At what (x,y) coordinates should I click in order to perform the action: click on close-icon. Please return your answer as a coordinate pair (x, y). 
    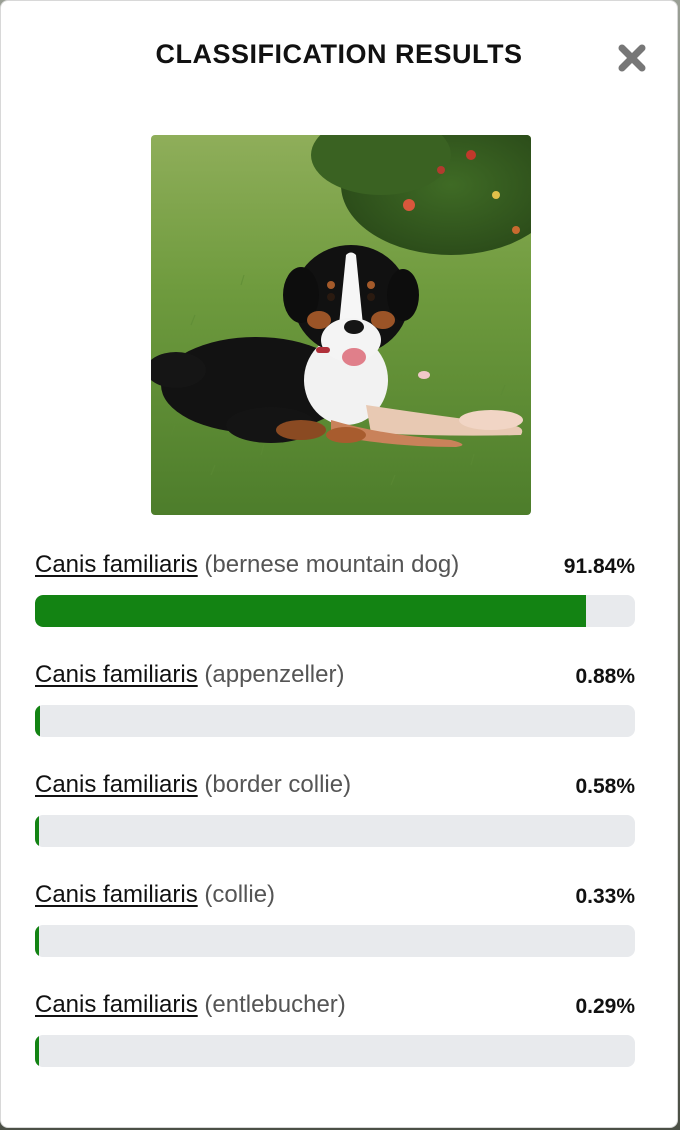
    Looking at the image, I should click on (632, 58).